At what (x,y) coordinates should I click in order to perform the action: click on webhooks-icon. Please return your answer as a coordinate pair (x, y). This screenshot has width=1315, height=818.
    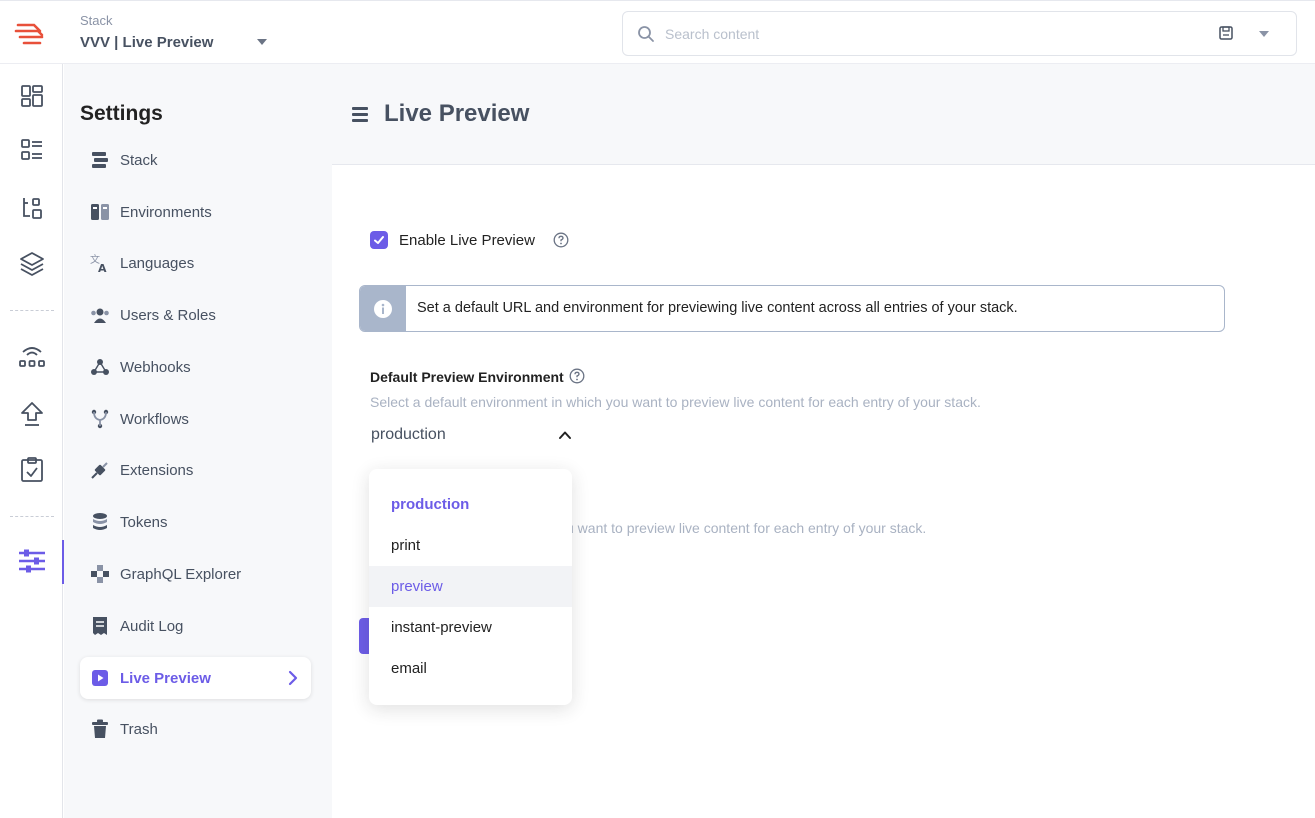
    Looking at the image, I should click on (100, 367).